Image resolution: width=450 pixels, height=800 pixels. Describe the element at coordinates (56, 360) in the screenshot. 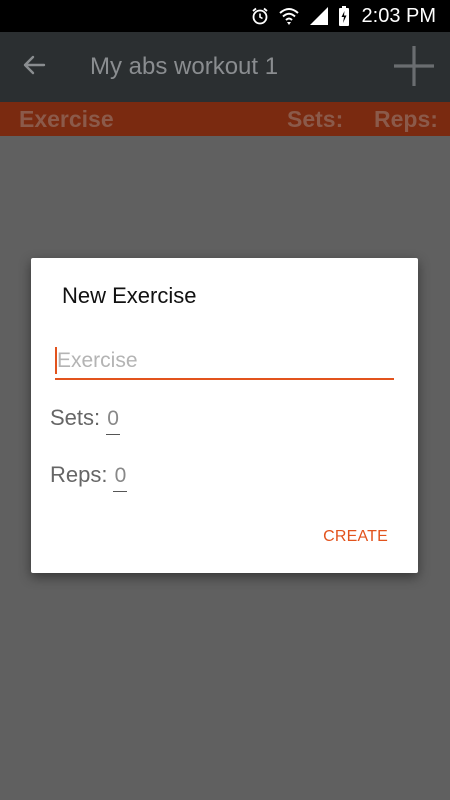

I see `text-cursor` at that location.